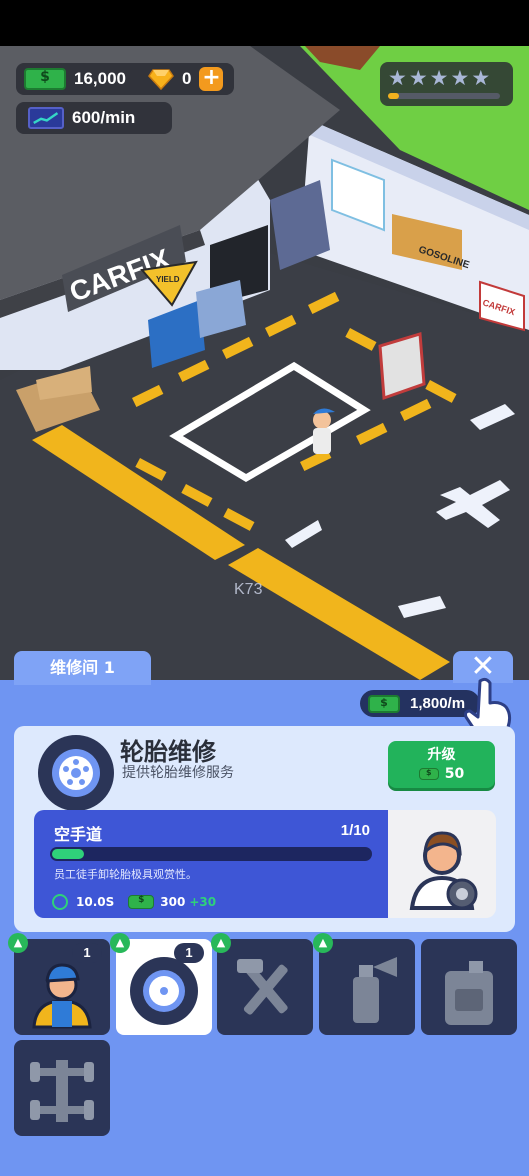 This screenshot has height=1176, width=529. I want to click on slot-oil-locked, so click(469, 987).